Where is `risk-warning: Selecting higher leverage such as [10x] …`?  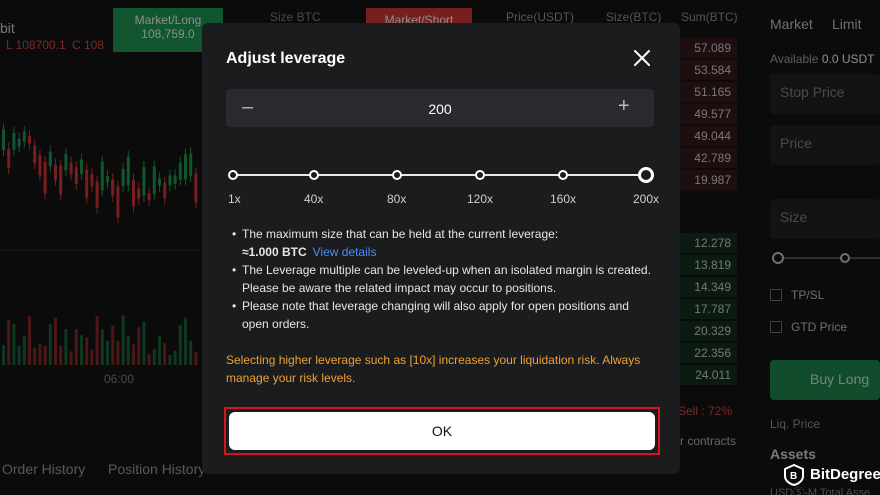
risk-warning: Selecting higher leverage such as [10x] … is located at coordinates (433, 369).